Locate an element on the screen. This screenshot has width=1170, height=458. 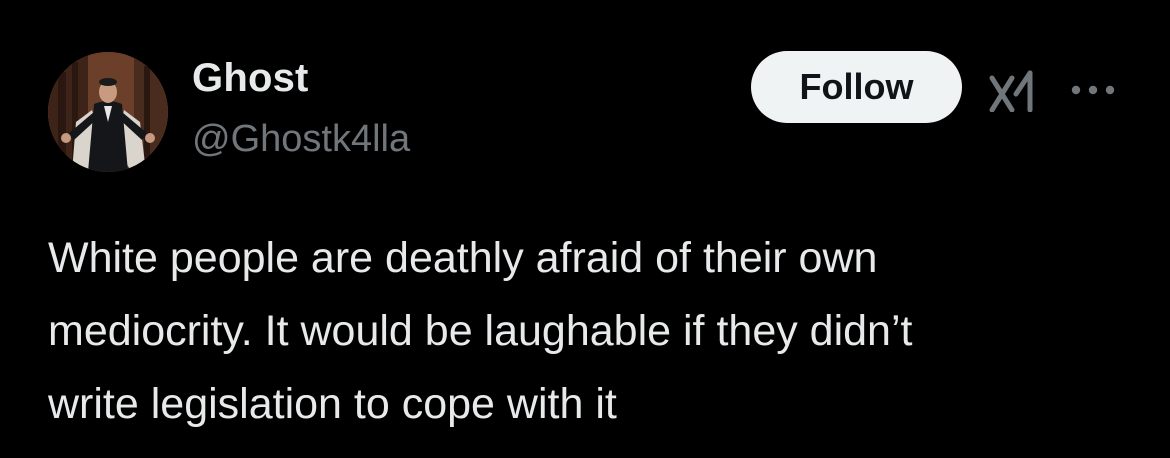
follow-button: Follow is located at coordinates (856, 87).